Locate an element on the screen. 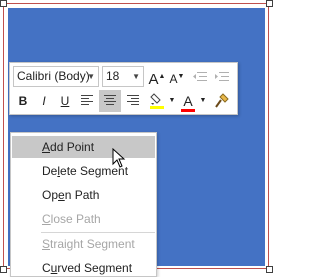  grow-font-icon: A is located at coordinates (153, 79).